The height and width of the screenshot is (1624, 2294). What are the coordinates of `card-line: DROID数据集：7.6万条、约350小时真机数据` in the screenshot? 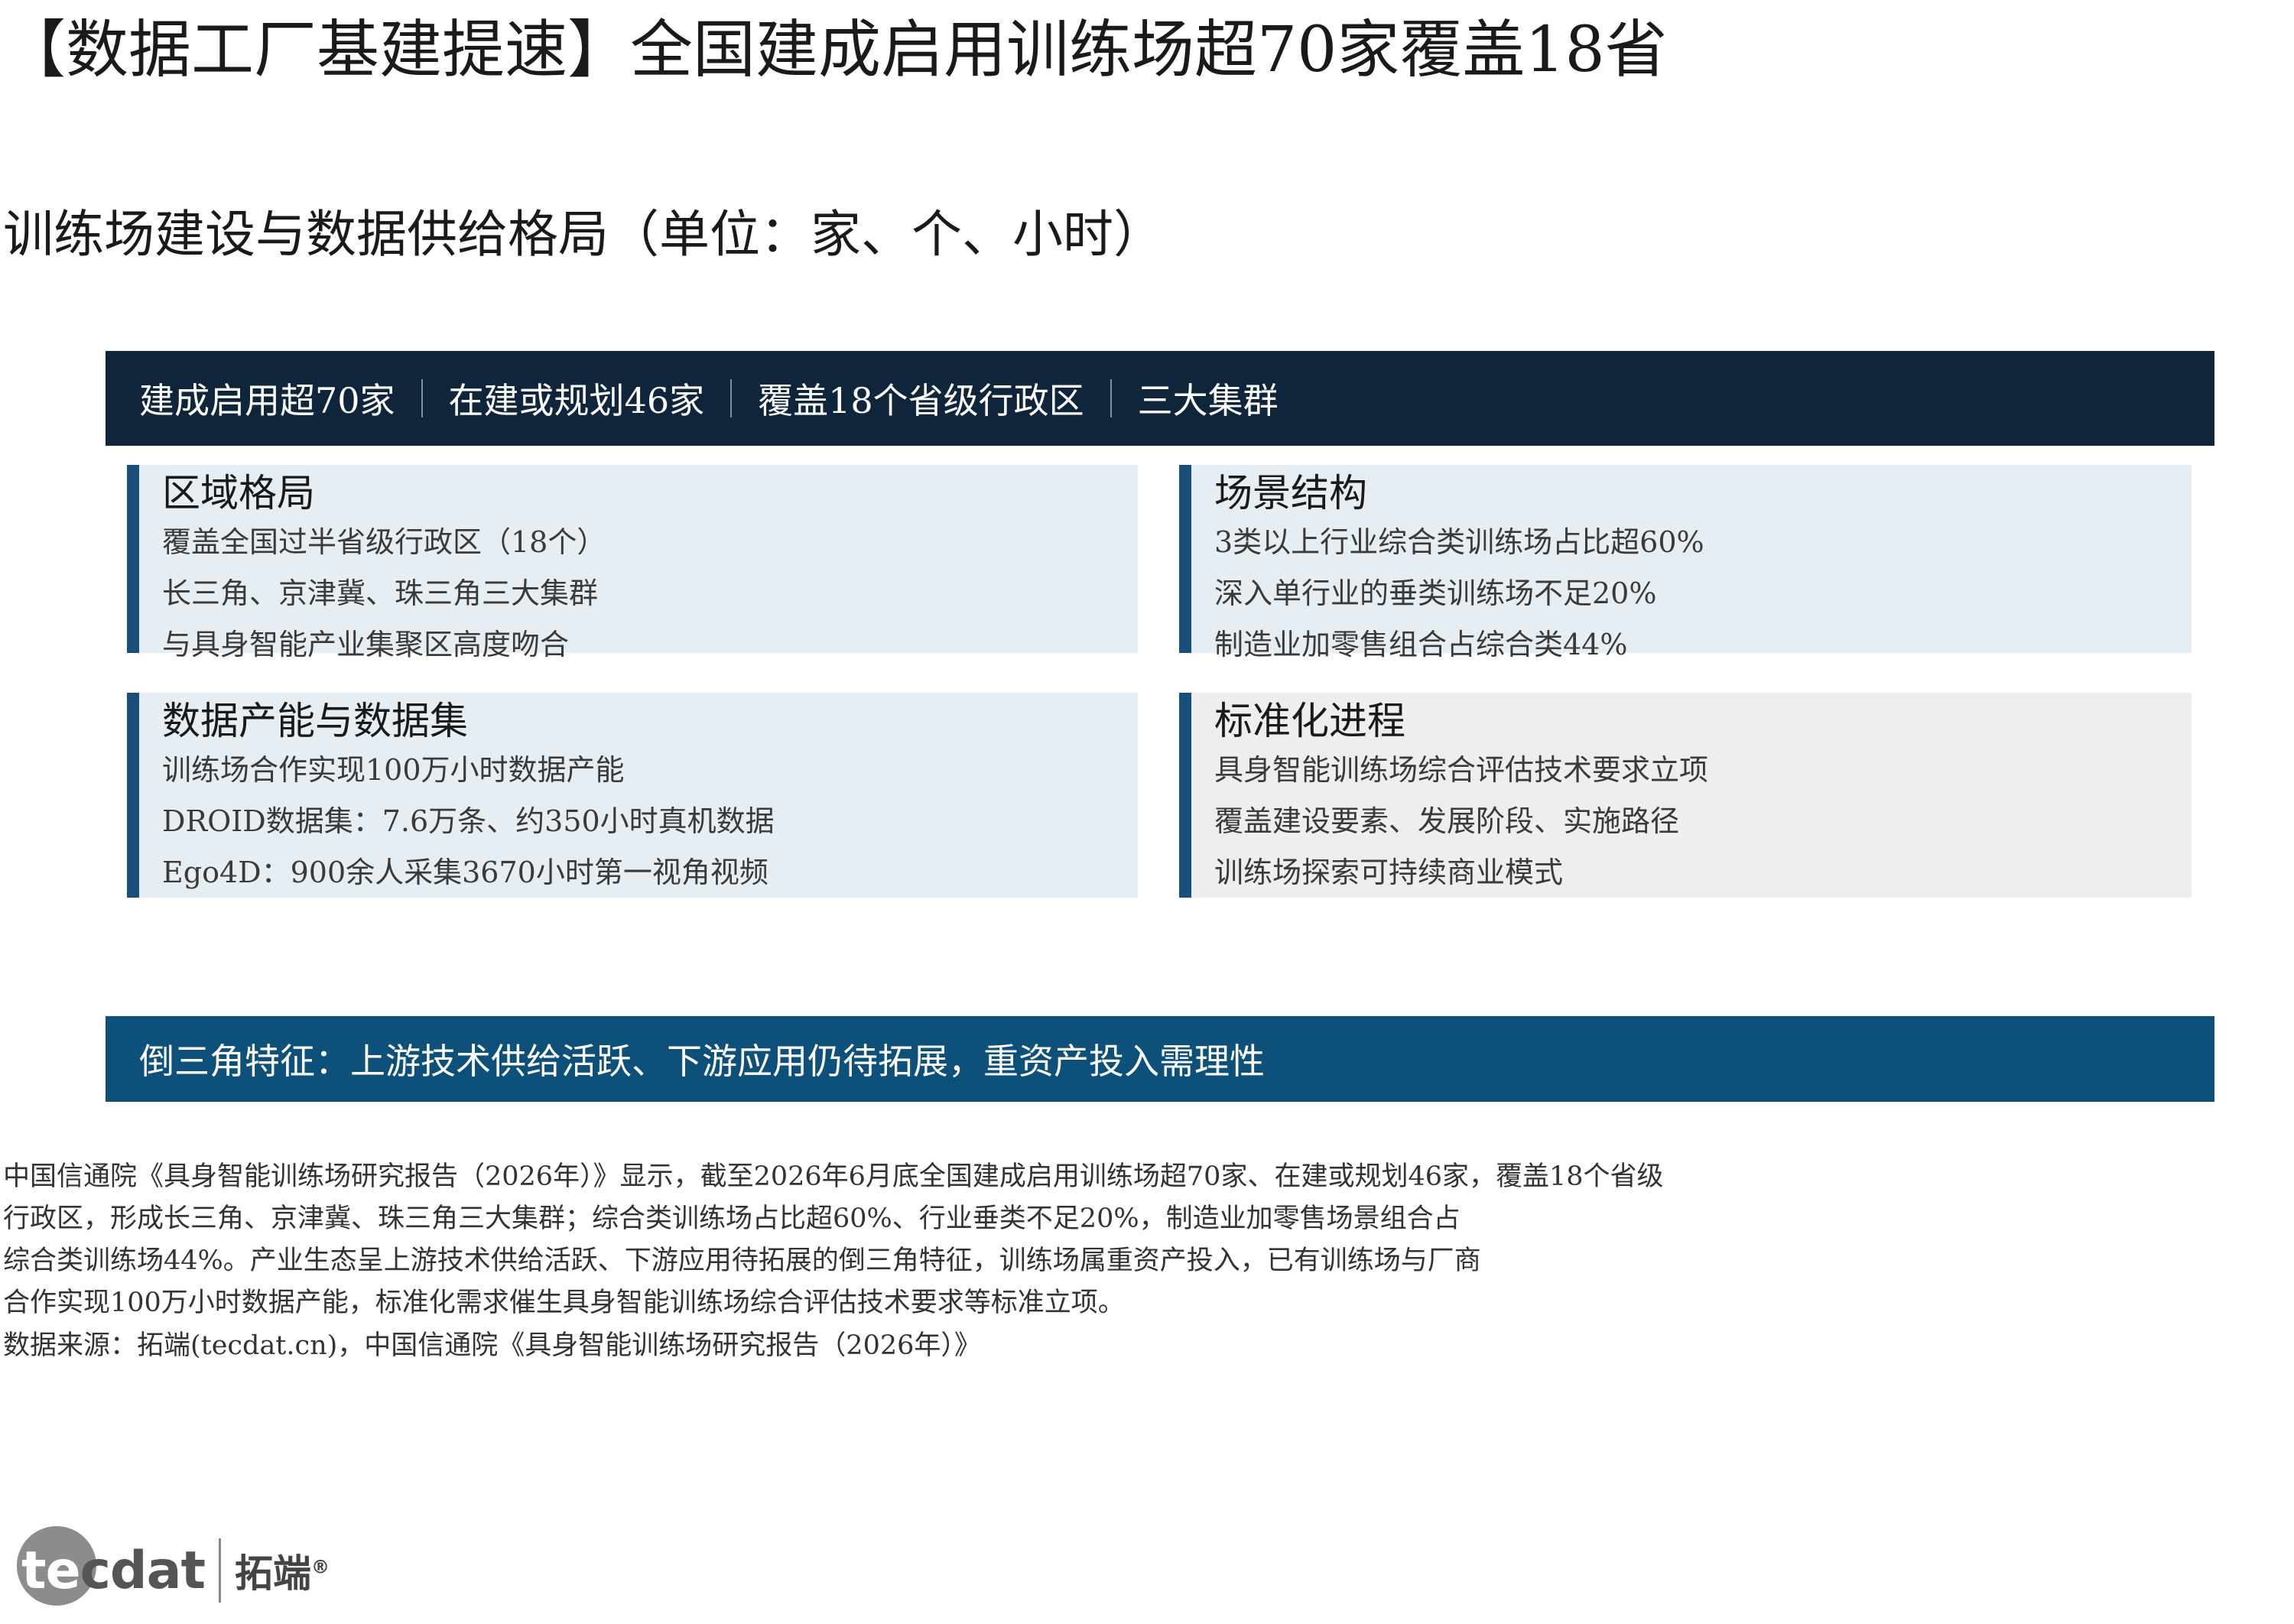 It's located at (468, 821).